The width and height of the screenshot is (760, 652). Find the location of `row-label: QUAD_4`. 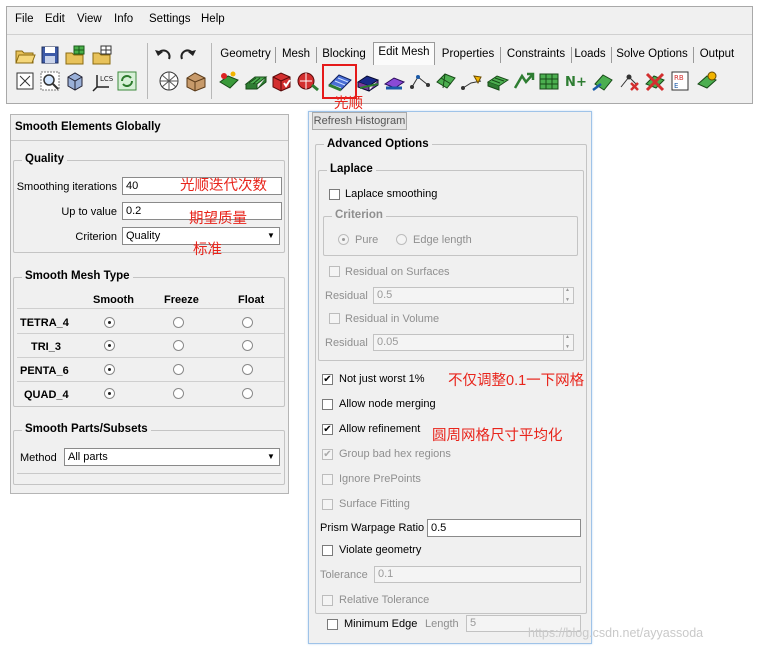

row-label: QUAD_4 is located at coordinates (46, 395).